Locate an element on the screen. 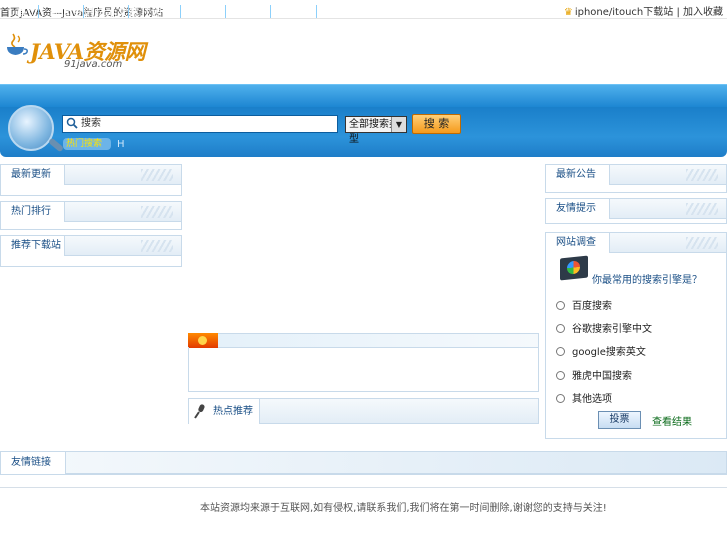  panel-title: 最新公告 is located at coordinates (578, 175).